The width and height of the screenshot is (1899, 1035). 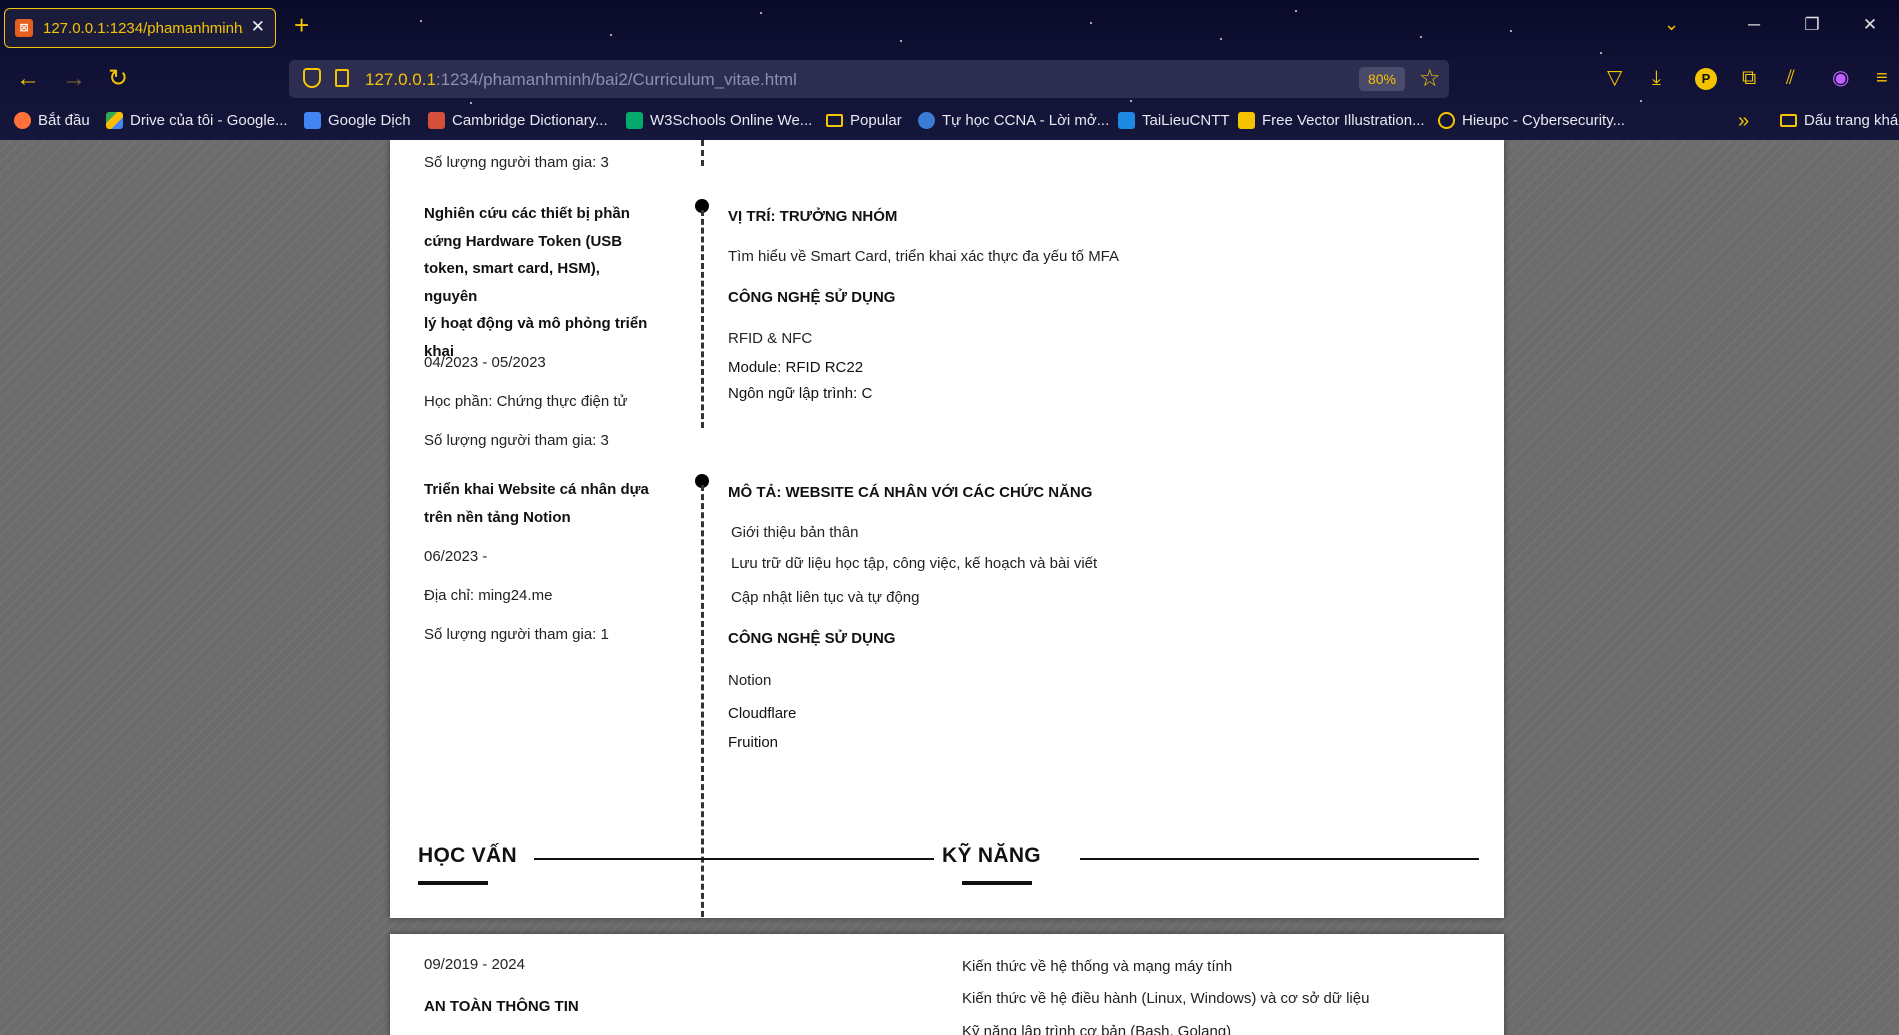 What do you see at coordinates (1186, 120) in the screenshot?
I see `bookmark-label: TaiLieuCNTT` at bounding box center [1186, 120].